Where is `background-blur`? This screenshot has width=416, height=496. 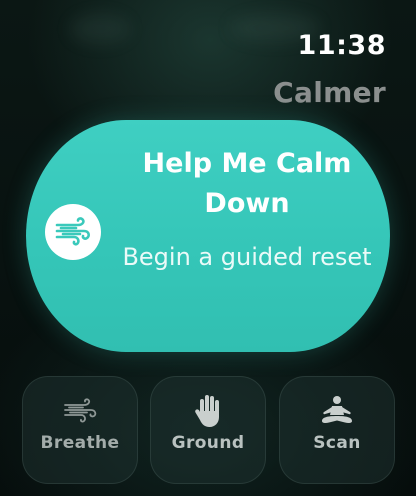 background-blur is located at coordinates (100, 29).